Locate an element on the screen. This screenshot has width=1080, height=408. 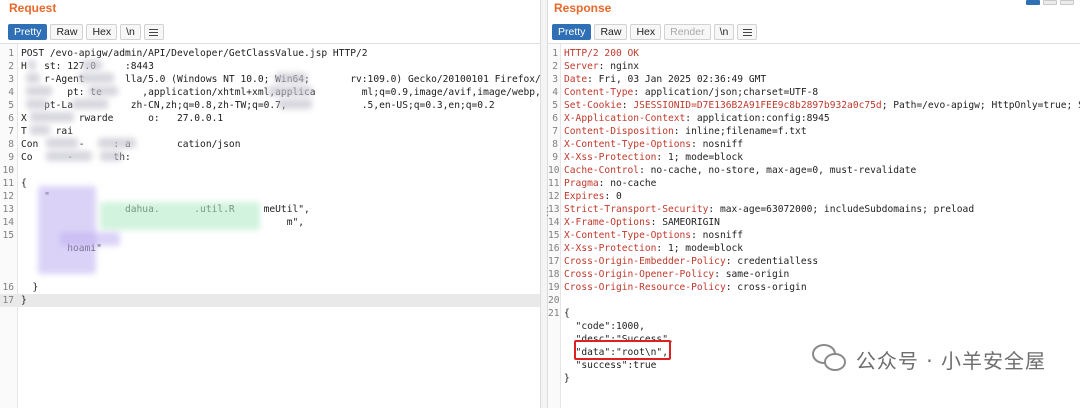
header-value: : is located at coordinates (627, 105).